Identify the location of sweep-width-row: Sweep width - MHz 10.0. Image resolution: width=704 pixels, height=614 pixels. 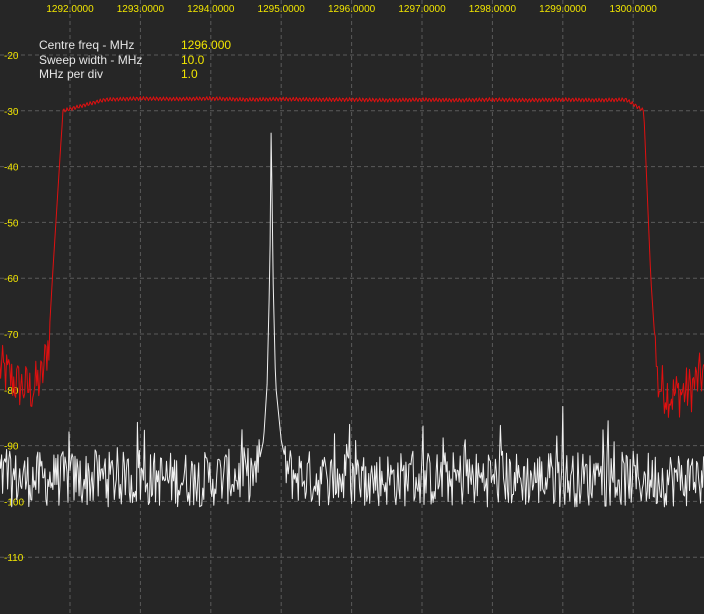
(135, 60).